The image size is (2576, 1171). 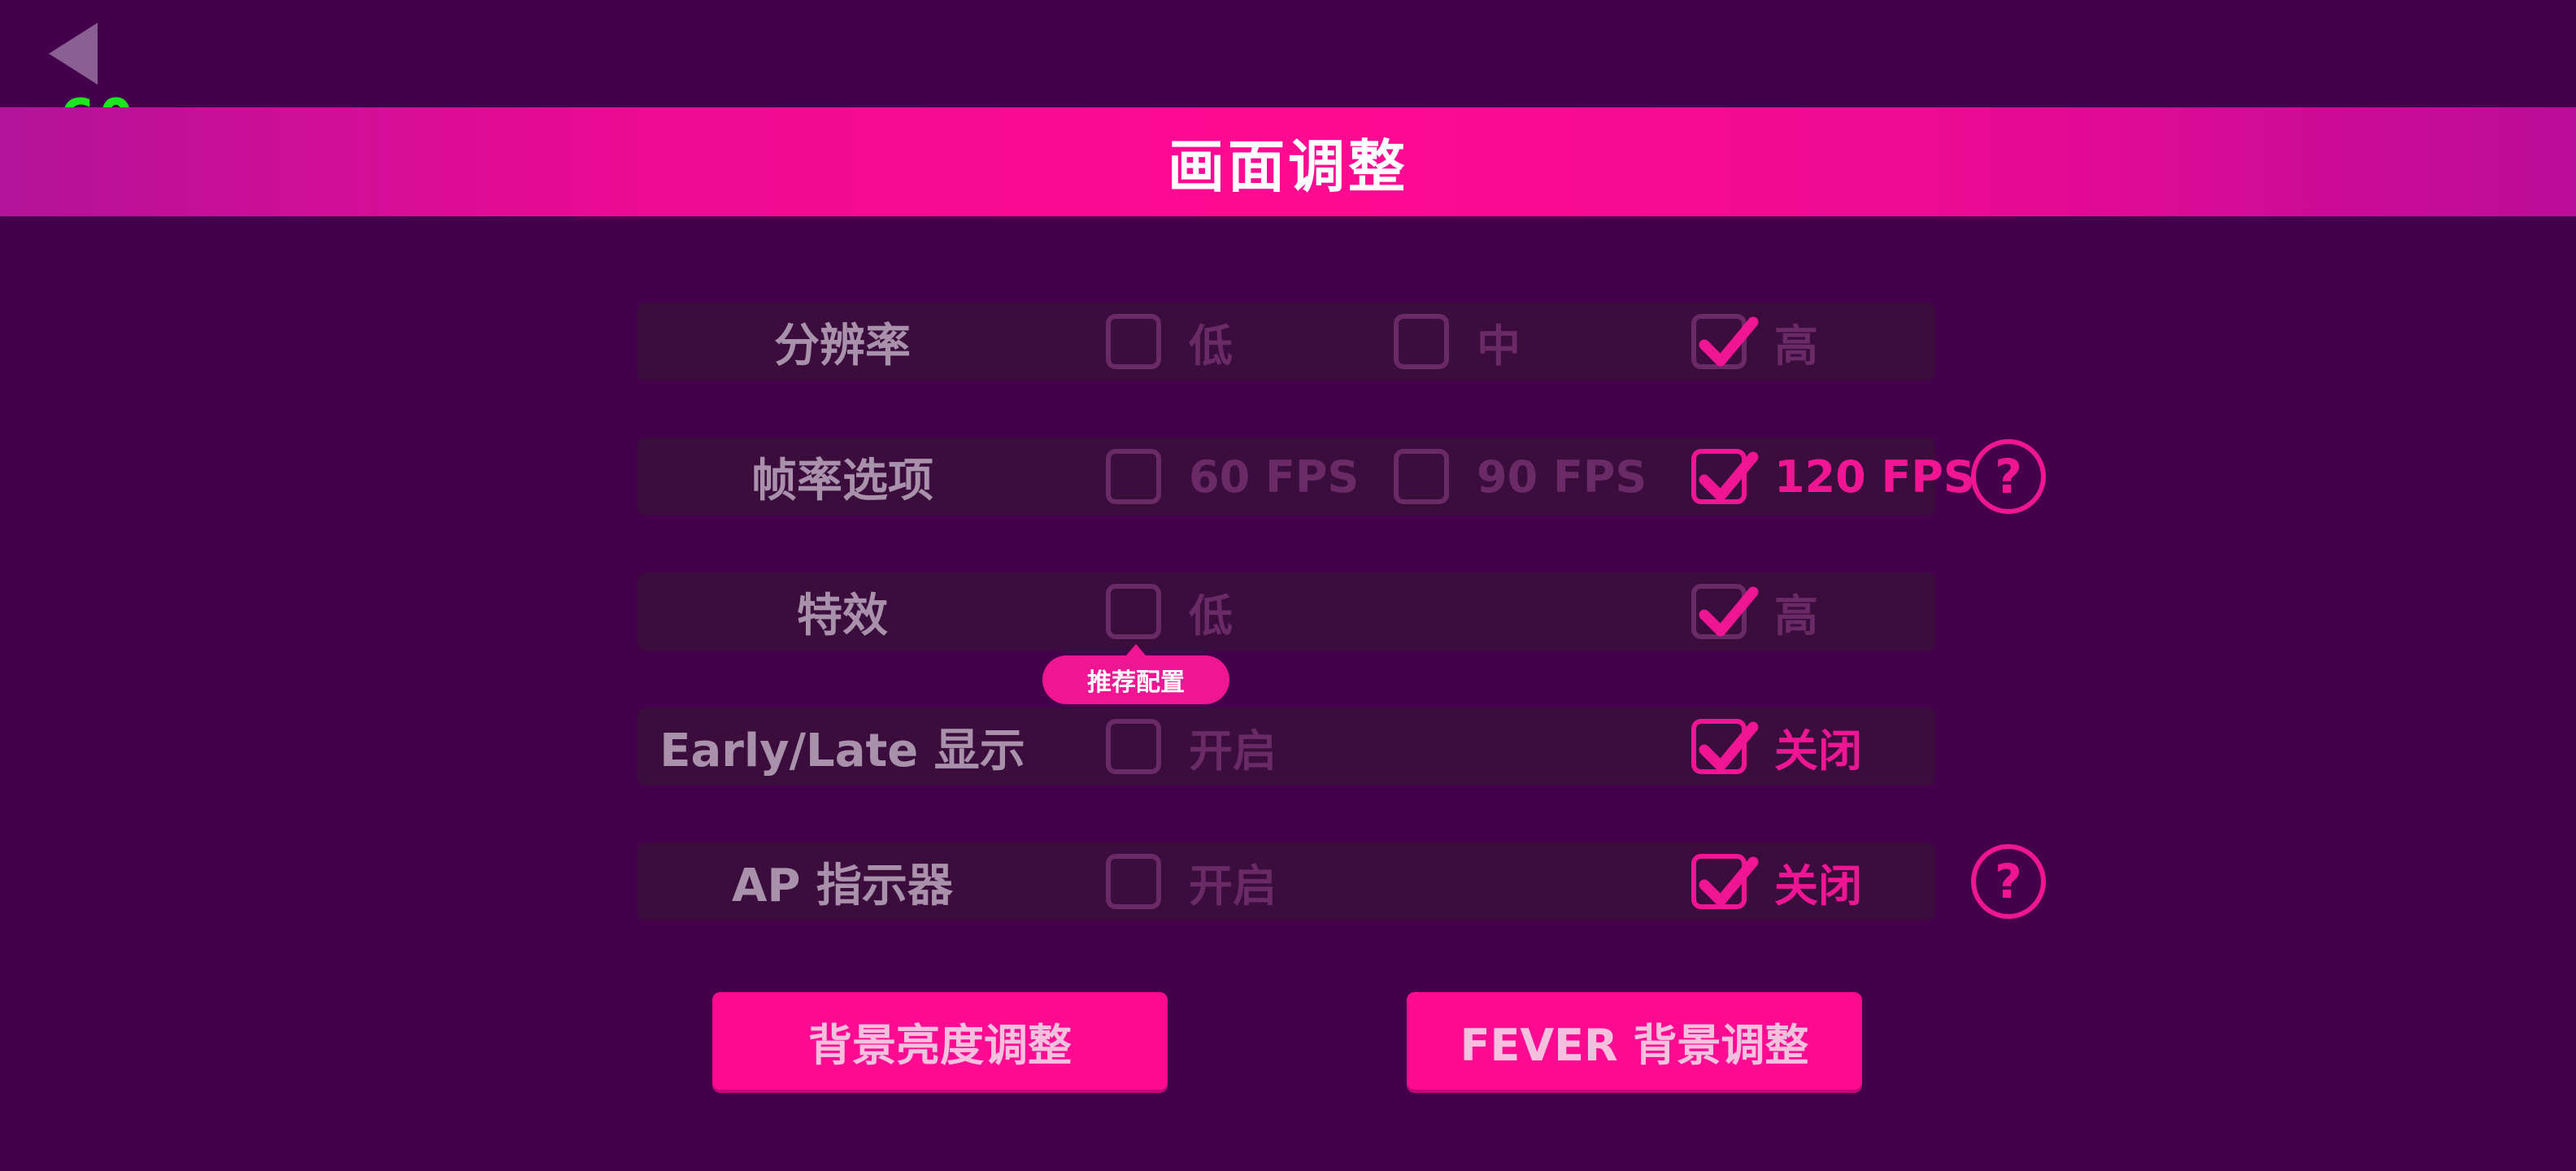 I want to click on ap-indicator-option-off: 关闭, so click(x=1777, y=882).